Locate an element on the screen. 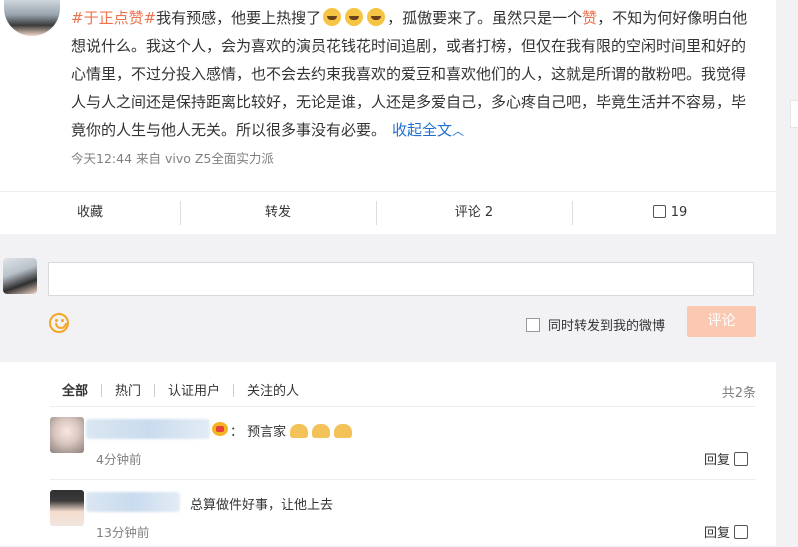 The width and height of the screenshot is (798, 547). comment-item: 总算做件好事，让他上去 13分钟前 回复 is located at coordinates (403, 513).